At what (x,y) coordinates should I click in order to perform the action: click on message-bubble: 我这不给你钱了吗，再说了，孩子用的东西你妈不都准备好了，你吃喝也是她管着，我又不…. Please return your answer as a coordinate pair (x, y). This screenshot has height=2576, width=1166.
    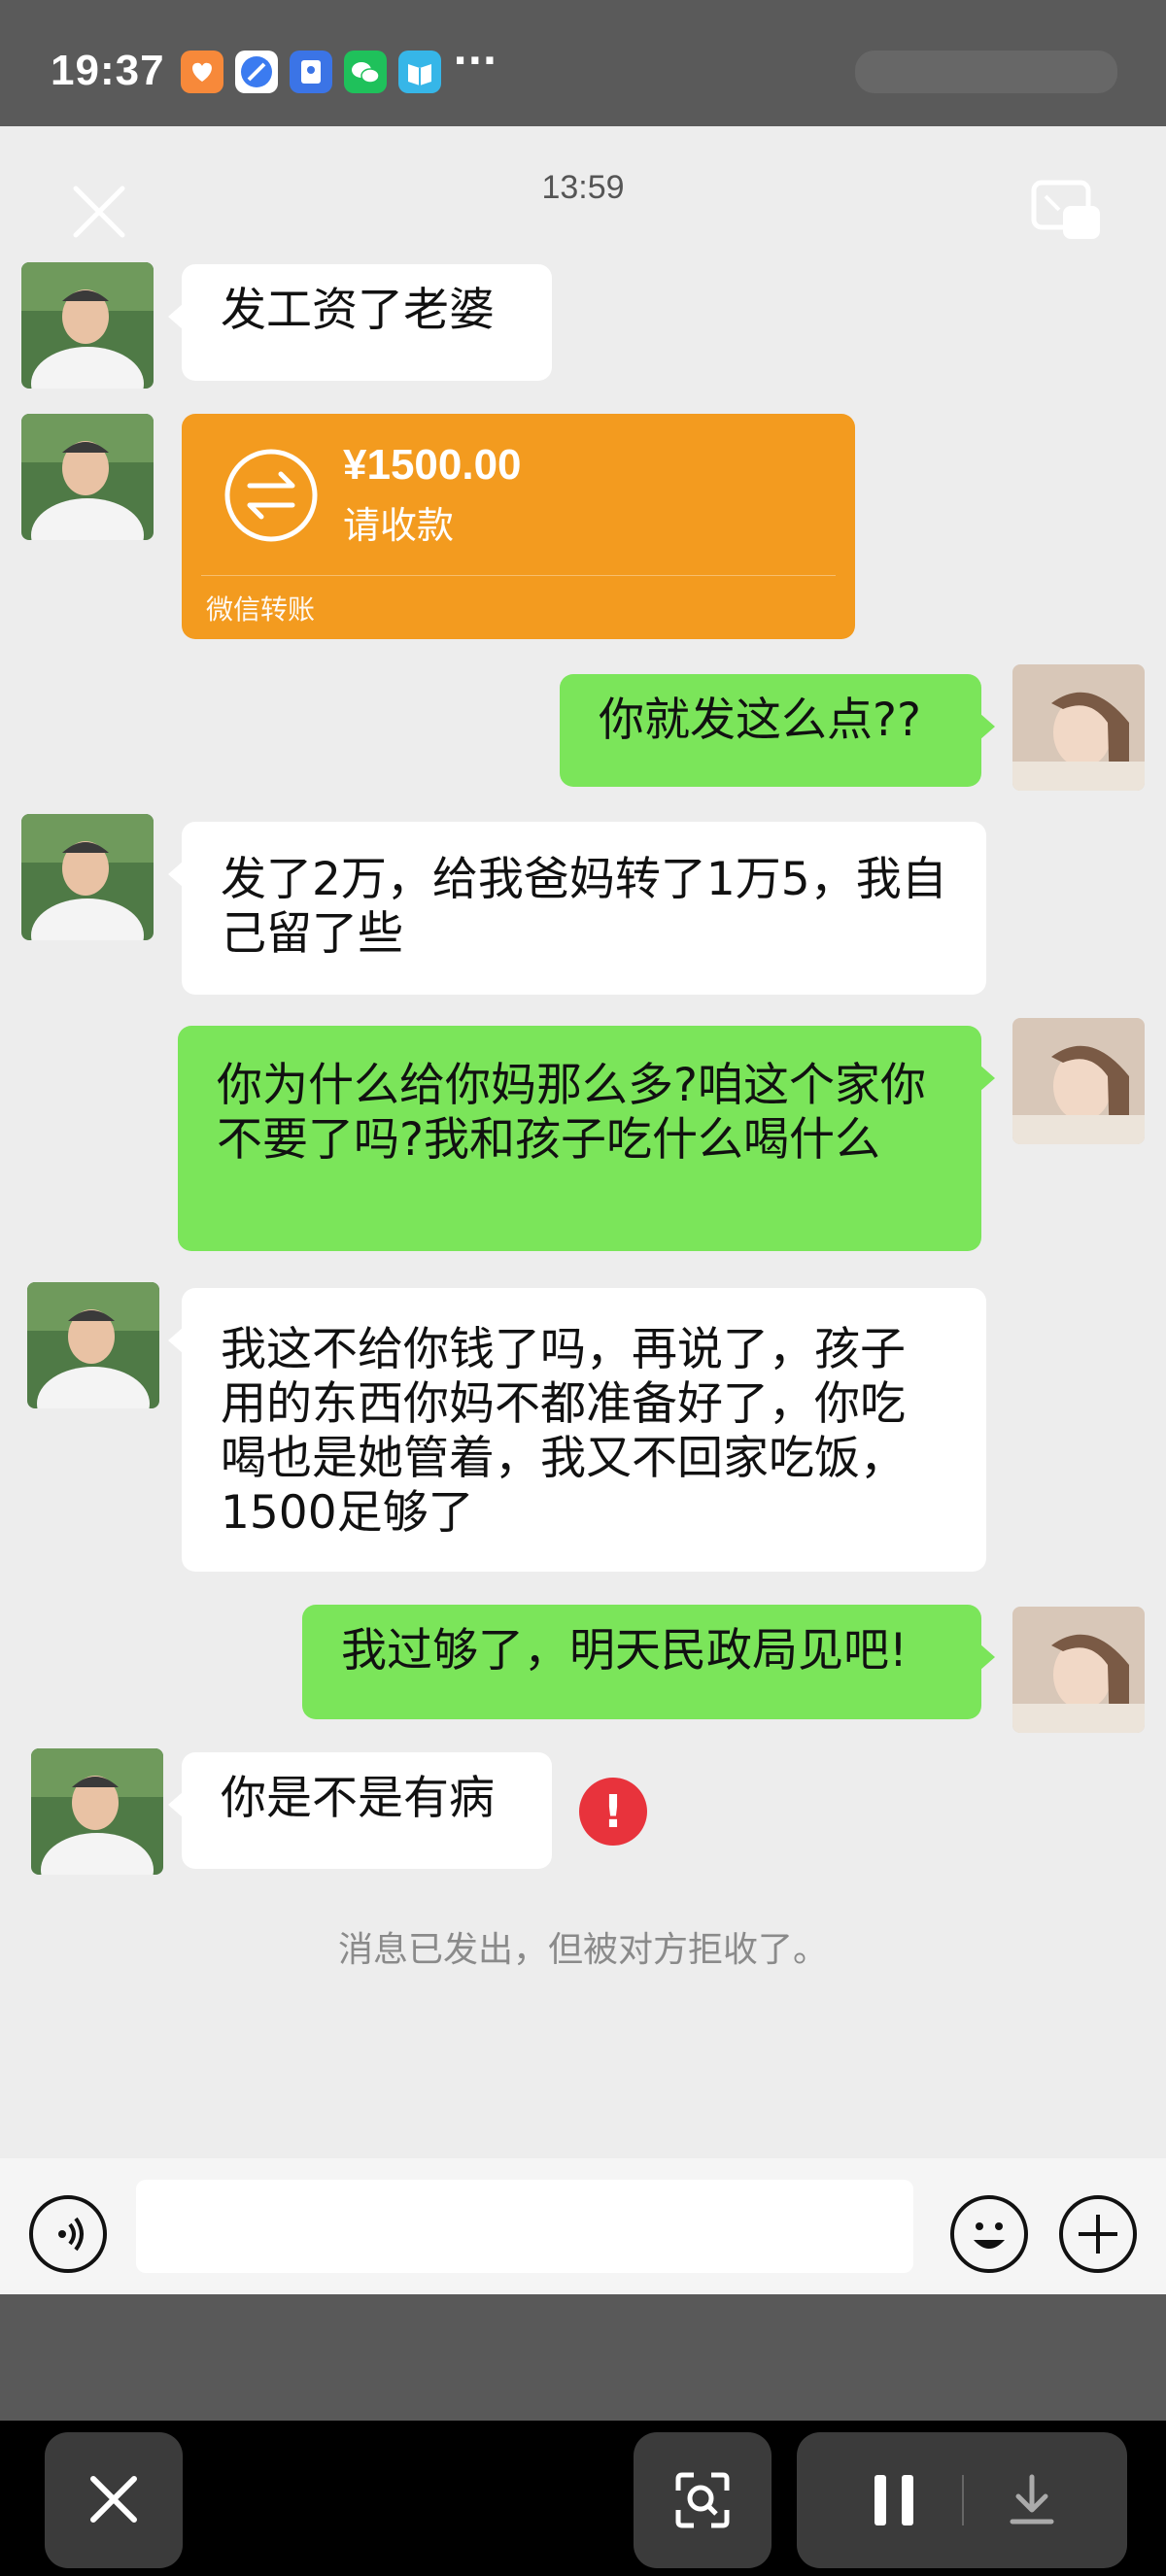
    Looking at the image, I should click on (577, 1430).